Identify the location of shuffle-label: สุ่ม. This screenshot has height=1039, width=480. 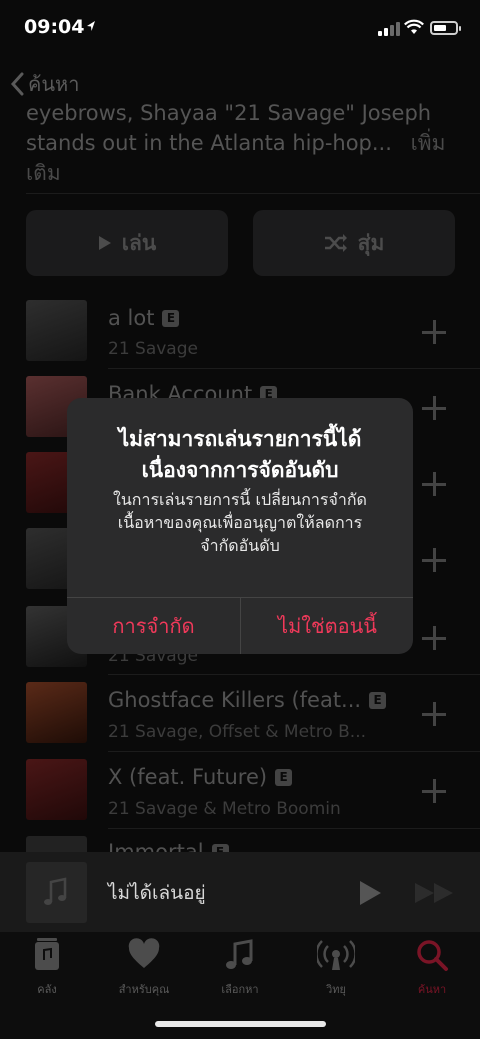
(371, 242).